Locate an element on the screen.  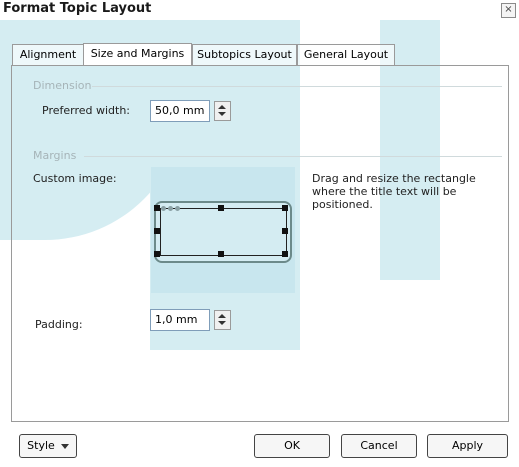
padding-spin-icon is located at coordinates (222, 320).